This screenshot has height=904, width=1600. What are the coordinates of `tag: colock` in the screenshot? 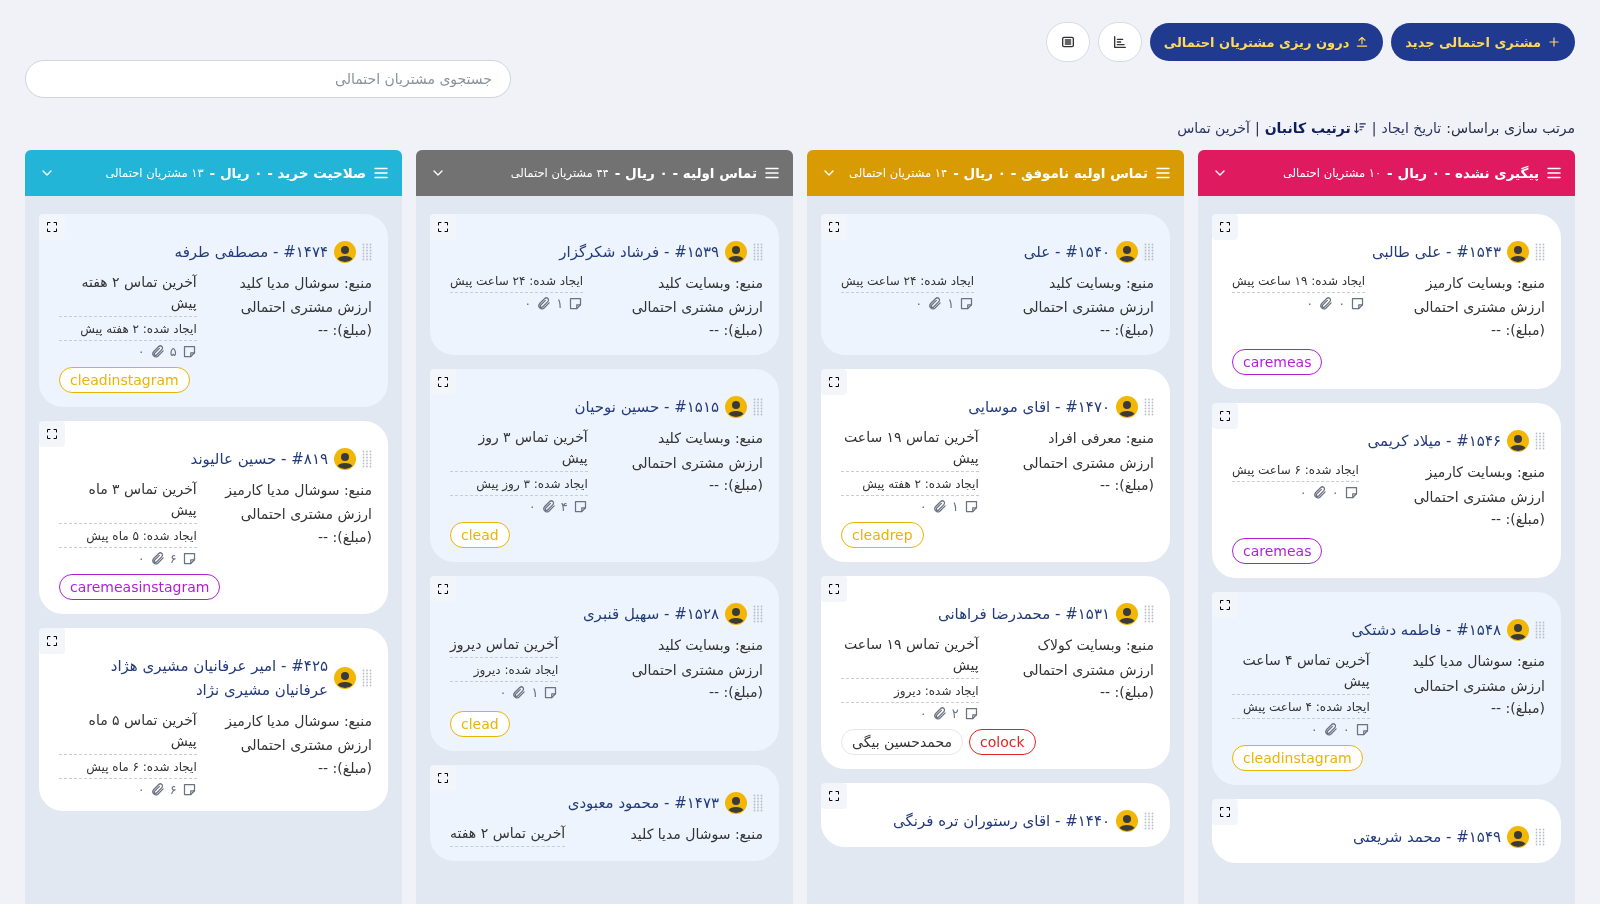 It's located at (1002, 742).